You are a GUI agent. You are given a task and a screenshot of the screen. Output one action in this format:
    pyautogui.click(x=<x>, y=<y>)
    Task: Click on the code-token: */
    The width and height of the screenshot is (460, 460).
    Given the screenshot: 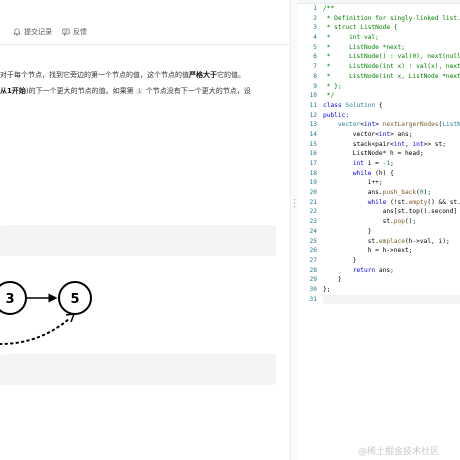 What is the action you would take?
    pyautogui.click(x=329, y=96)
    